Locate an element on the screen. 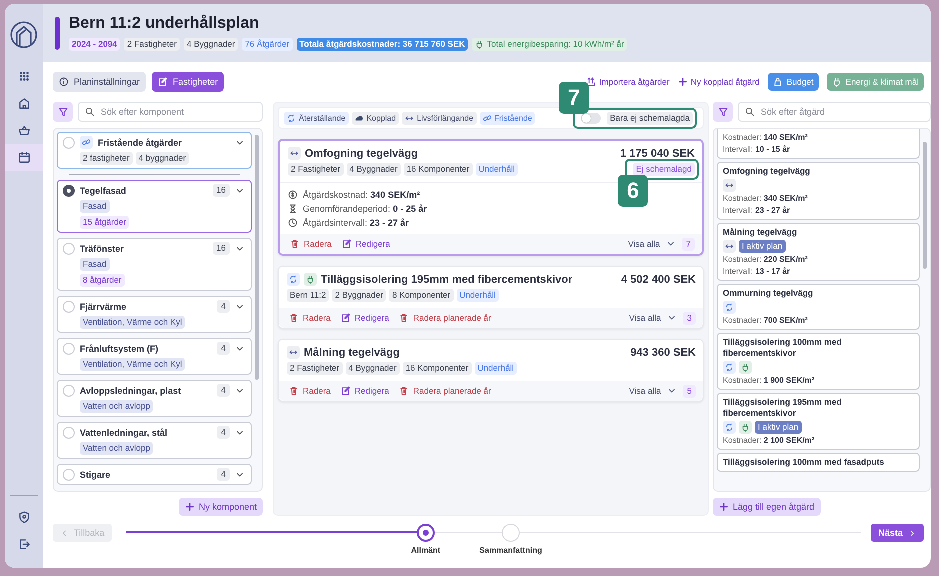 This screenshot has width=939, height=576. component-card: Tegelfasad 16 Fasad 15 åtgärder is located at coordinates (154, 206).